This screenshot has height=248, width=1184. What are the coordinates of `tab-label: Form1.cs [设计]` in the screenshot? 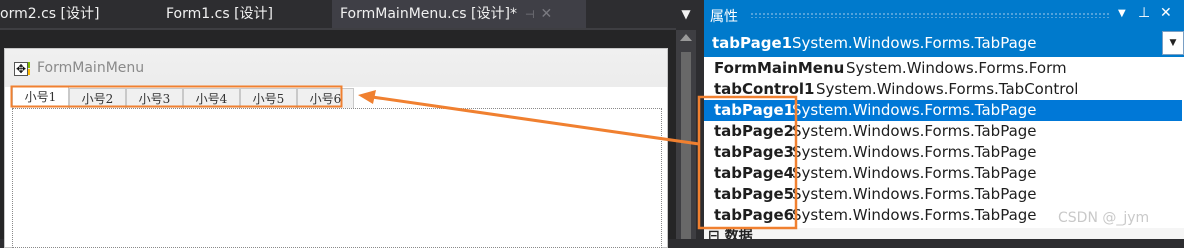 It's located at (219, 14).